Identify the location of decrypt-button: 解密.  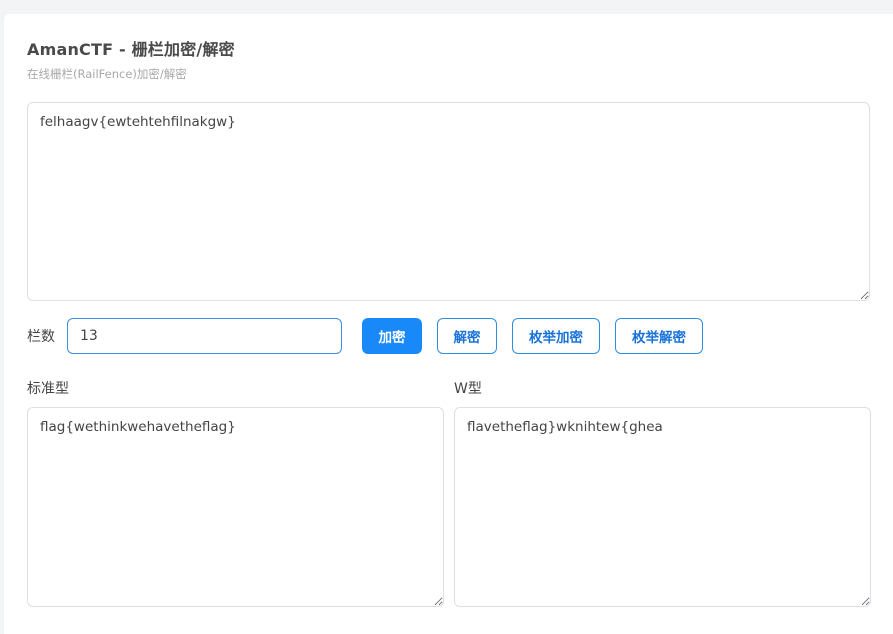
(467, 336).